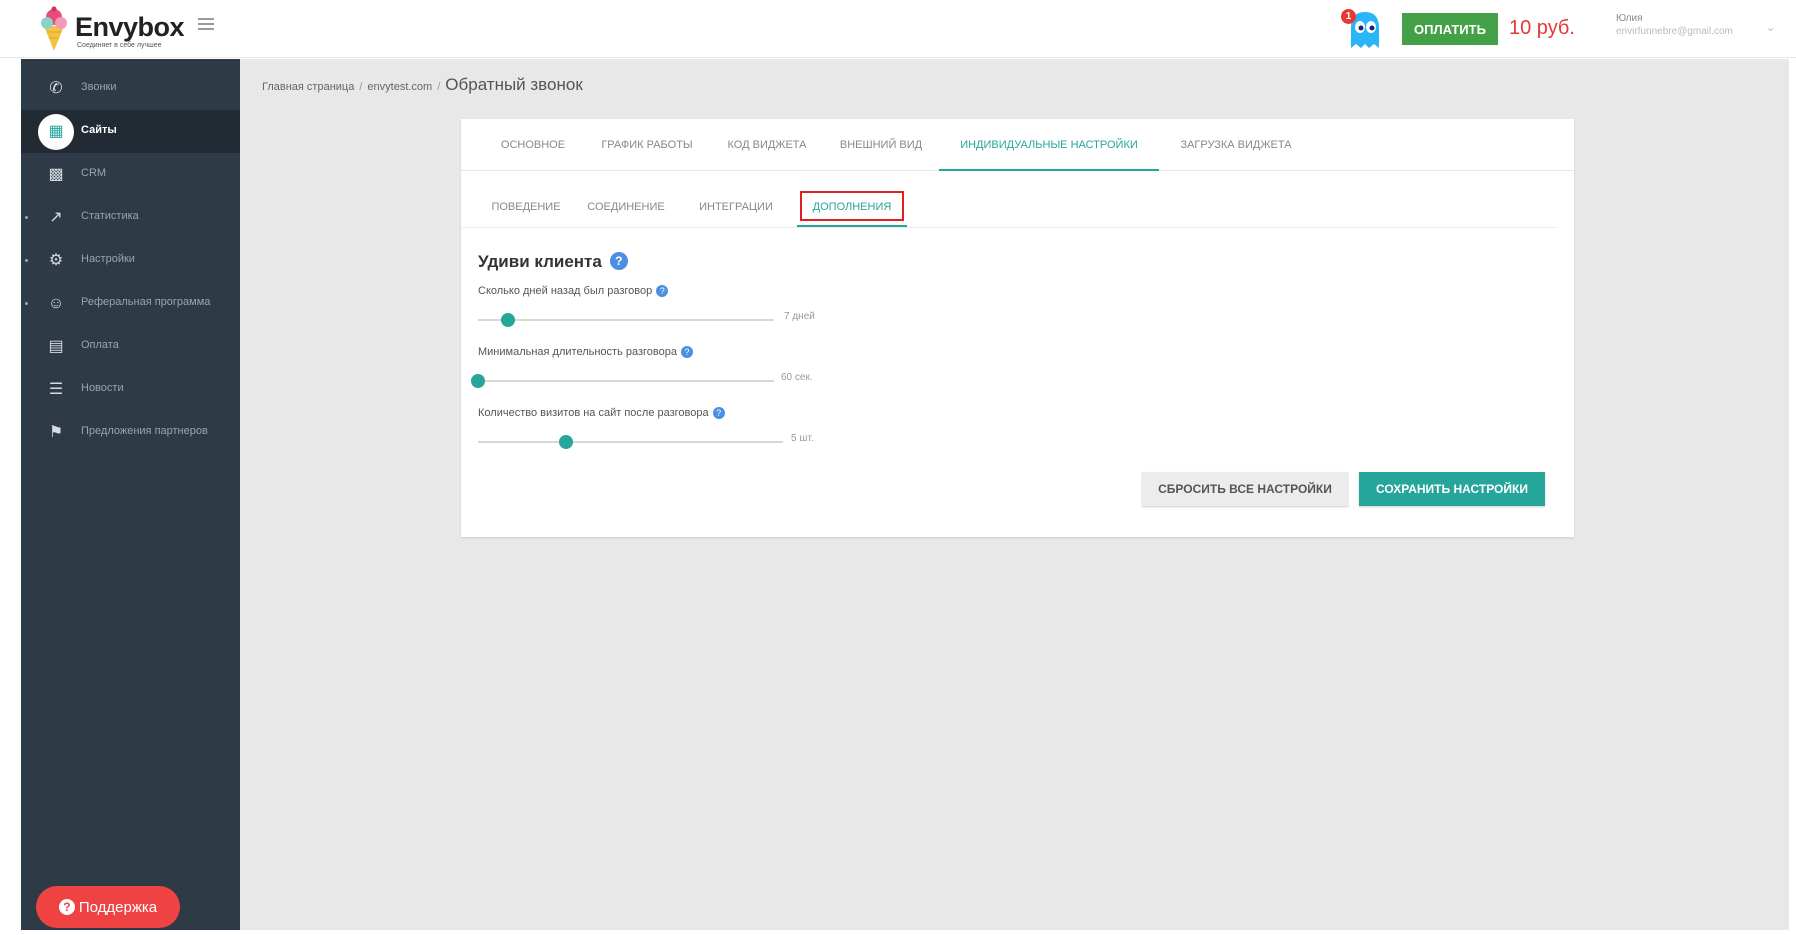 Image resolution: width=1796 pixels, height=935 pixels. What do you see at coordinates (206, 26) in the screenshot?
I see `menu-toggle-icon` at bounding box center [206, 26].